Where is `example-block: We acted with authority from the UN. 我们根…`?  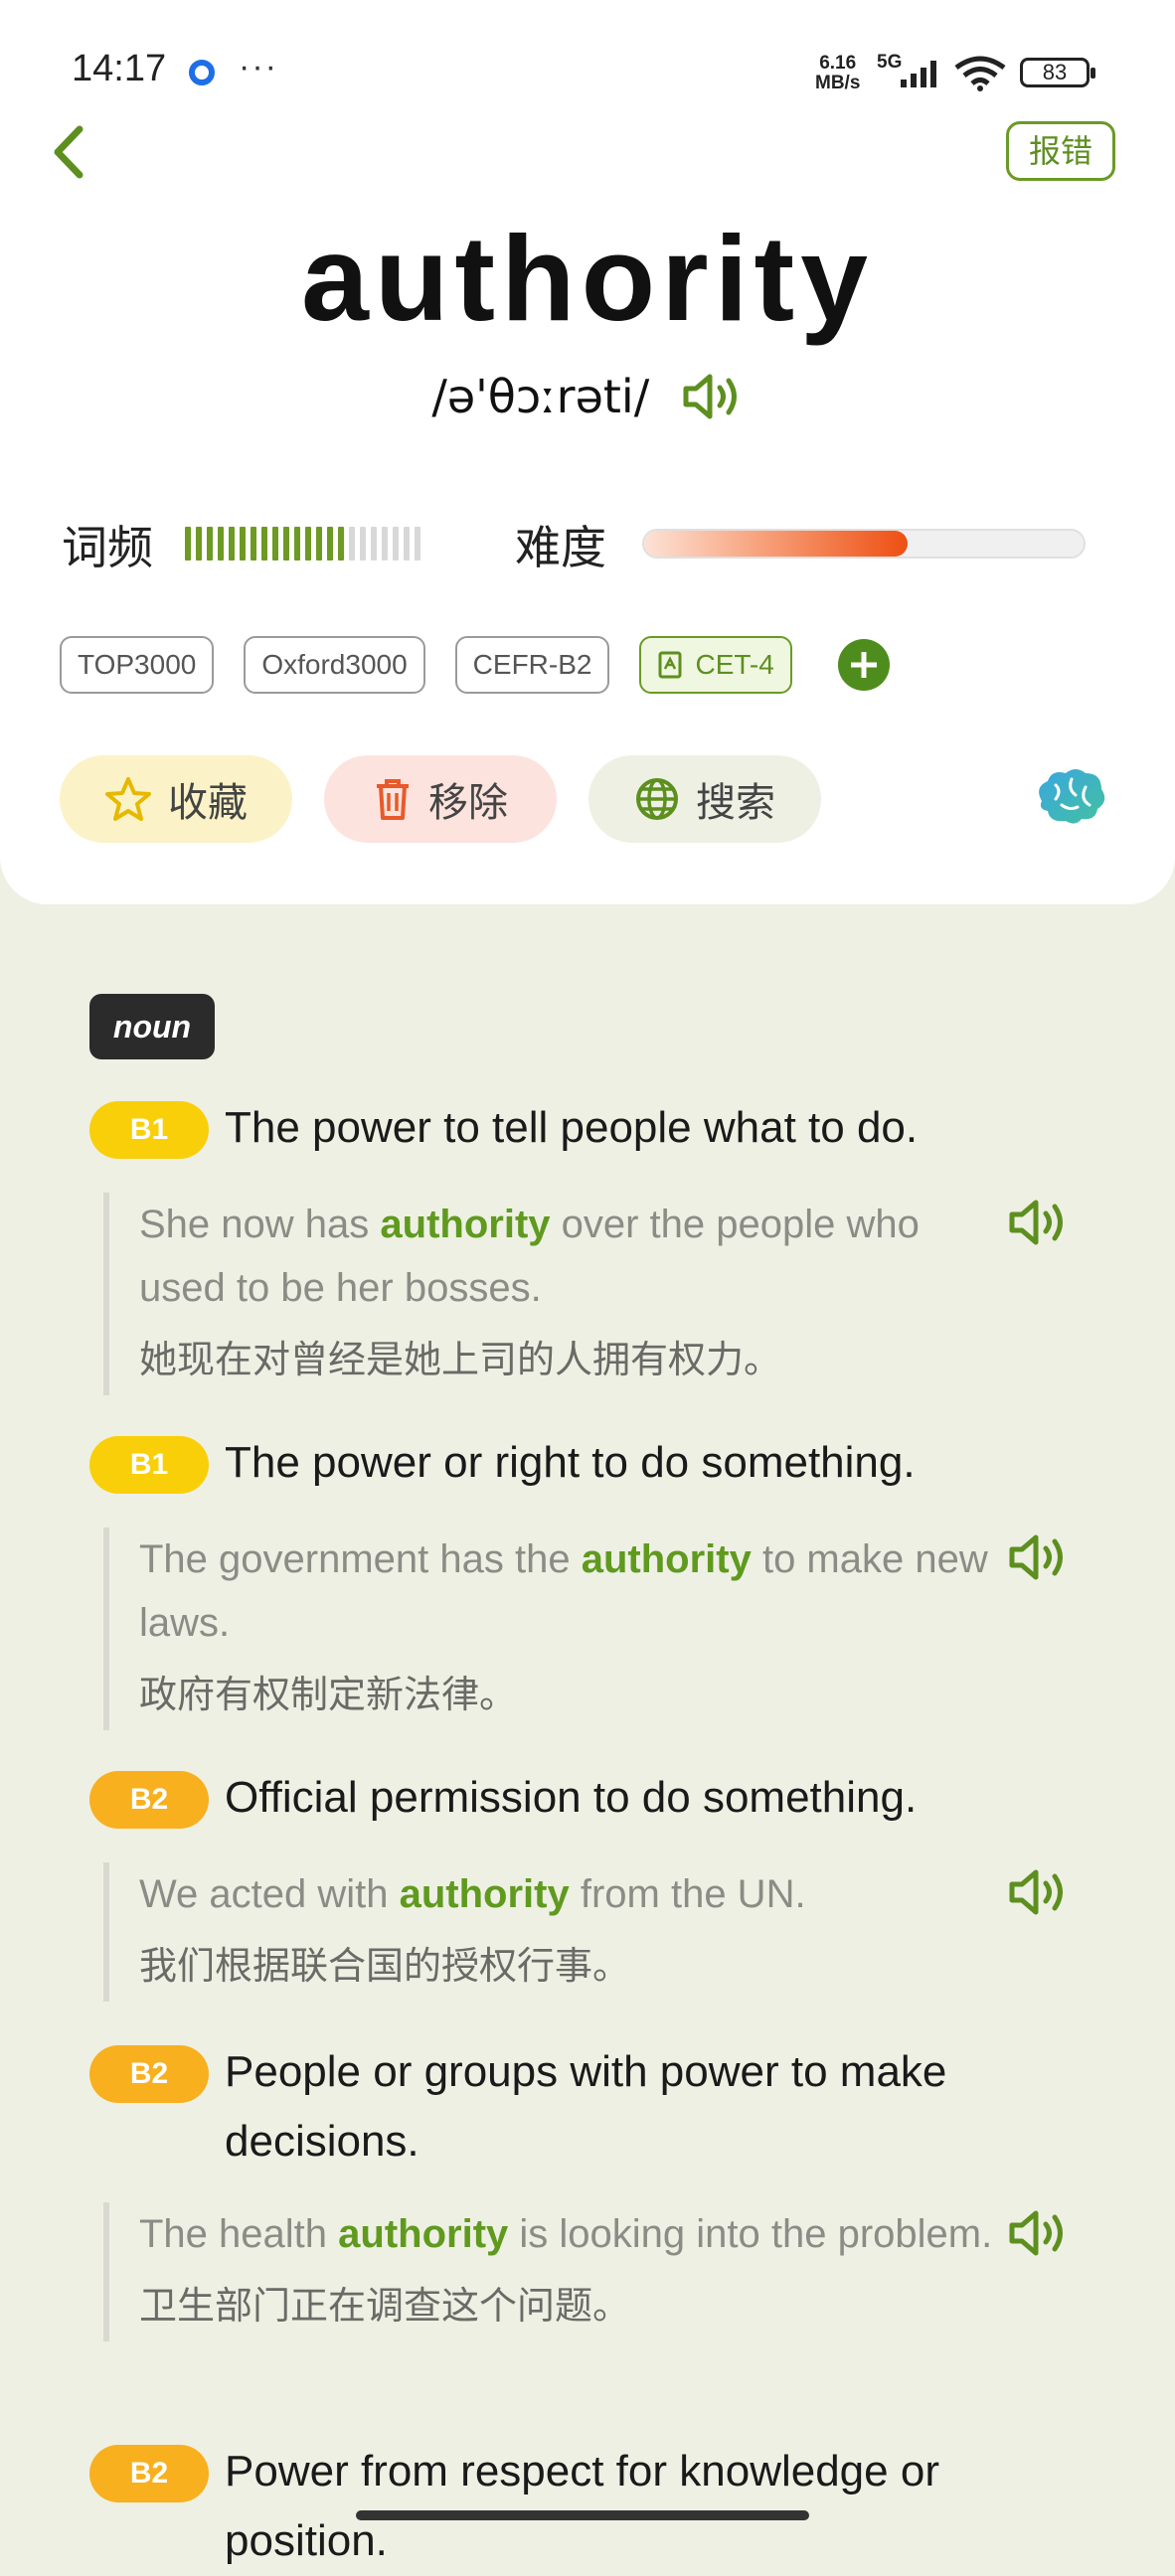
example-block: We acted with authority from the UN. 我们根… is located at coordinates (550, 1932).